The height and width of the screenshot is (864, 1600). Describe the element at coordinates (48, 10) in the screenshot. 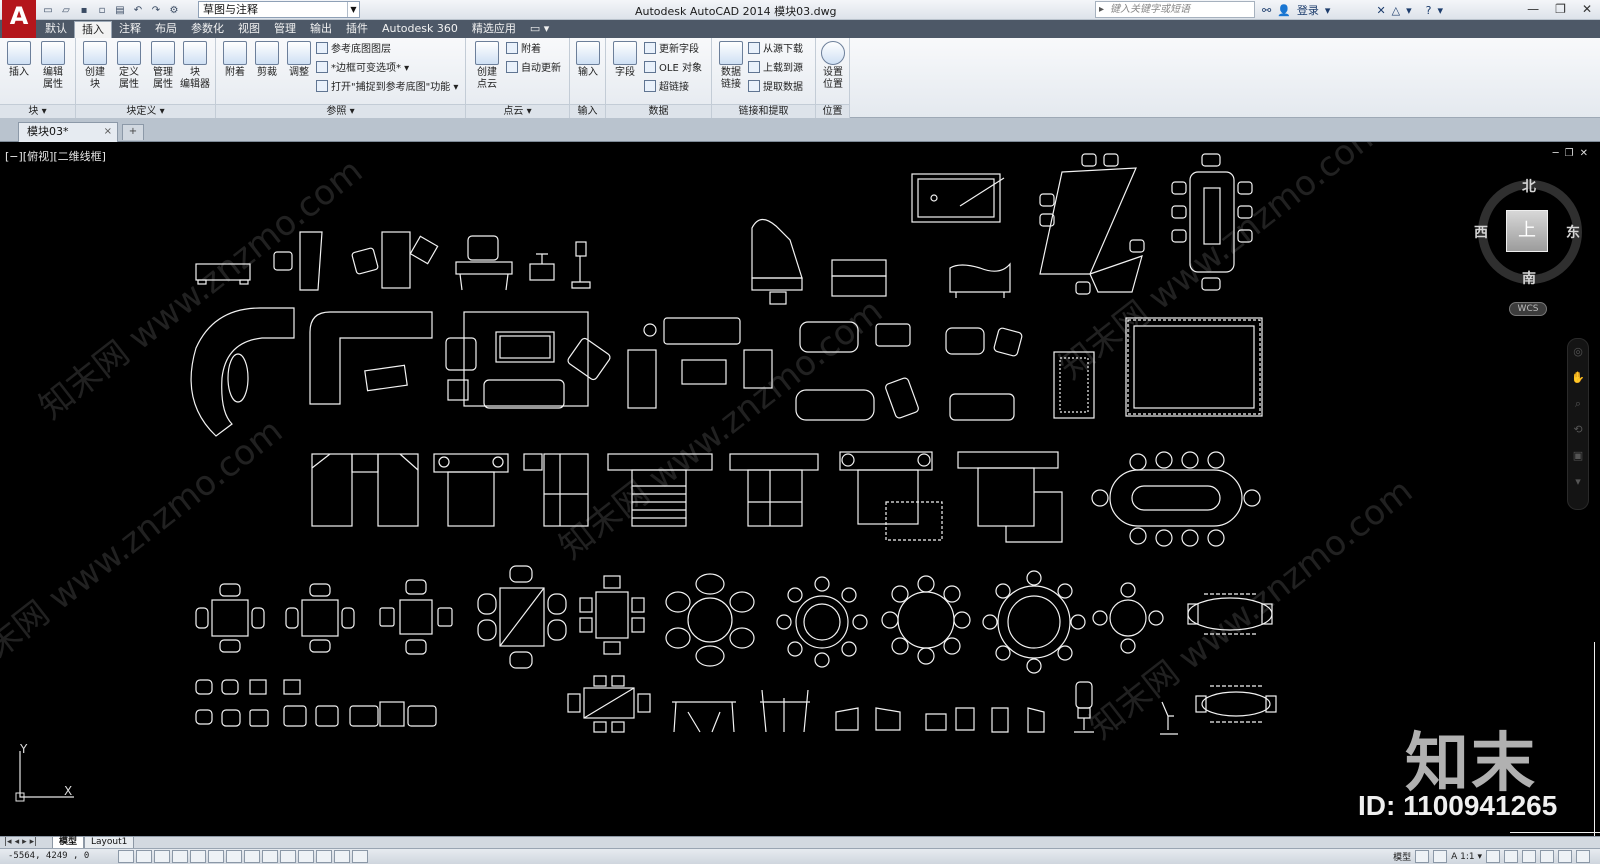

I see `new-file-icon: ▭` at that location.